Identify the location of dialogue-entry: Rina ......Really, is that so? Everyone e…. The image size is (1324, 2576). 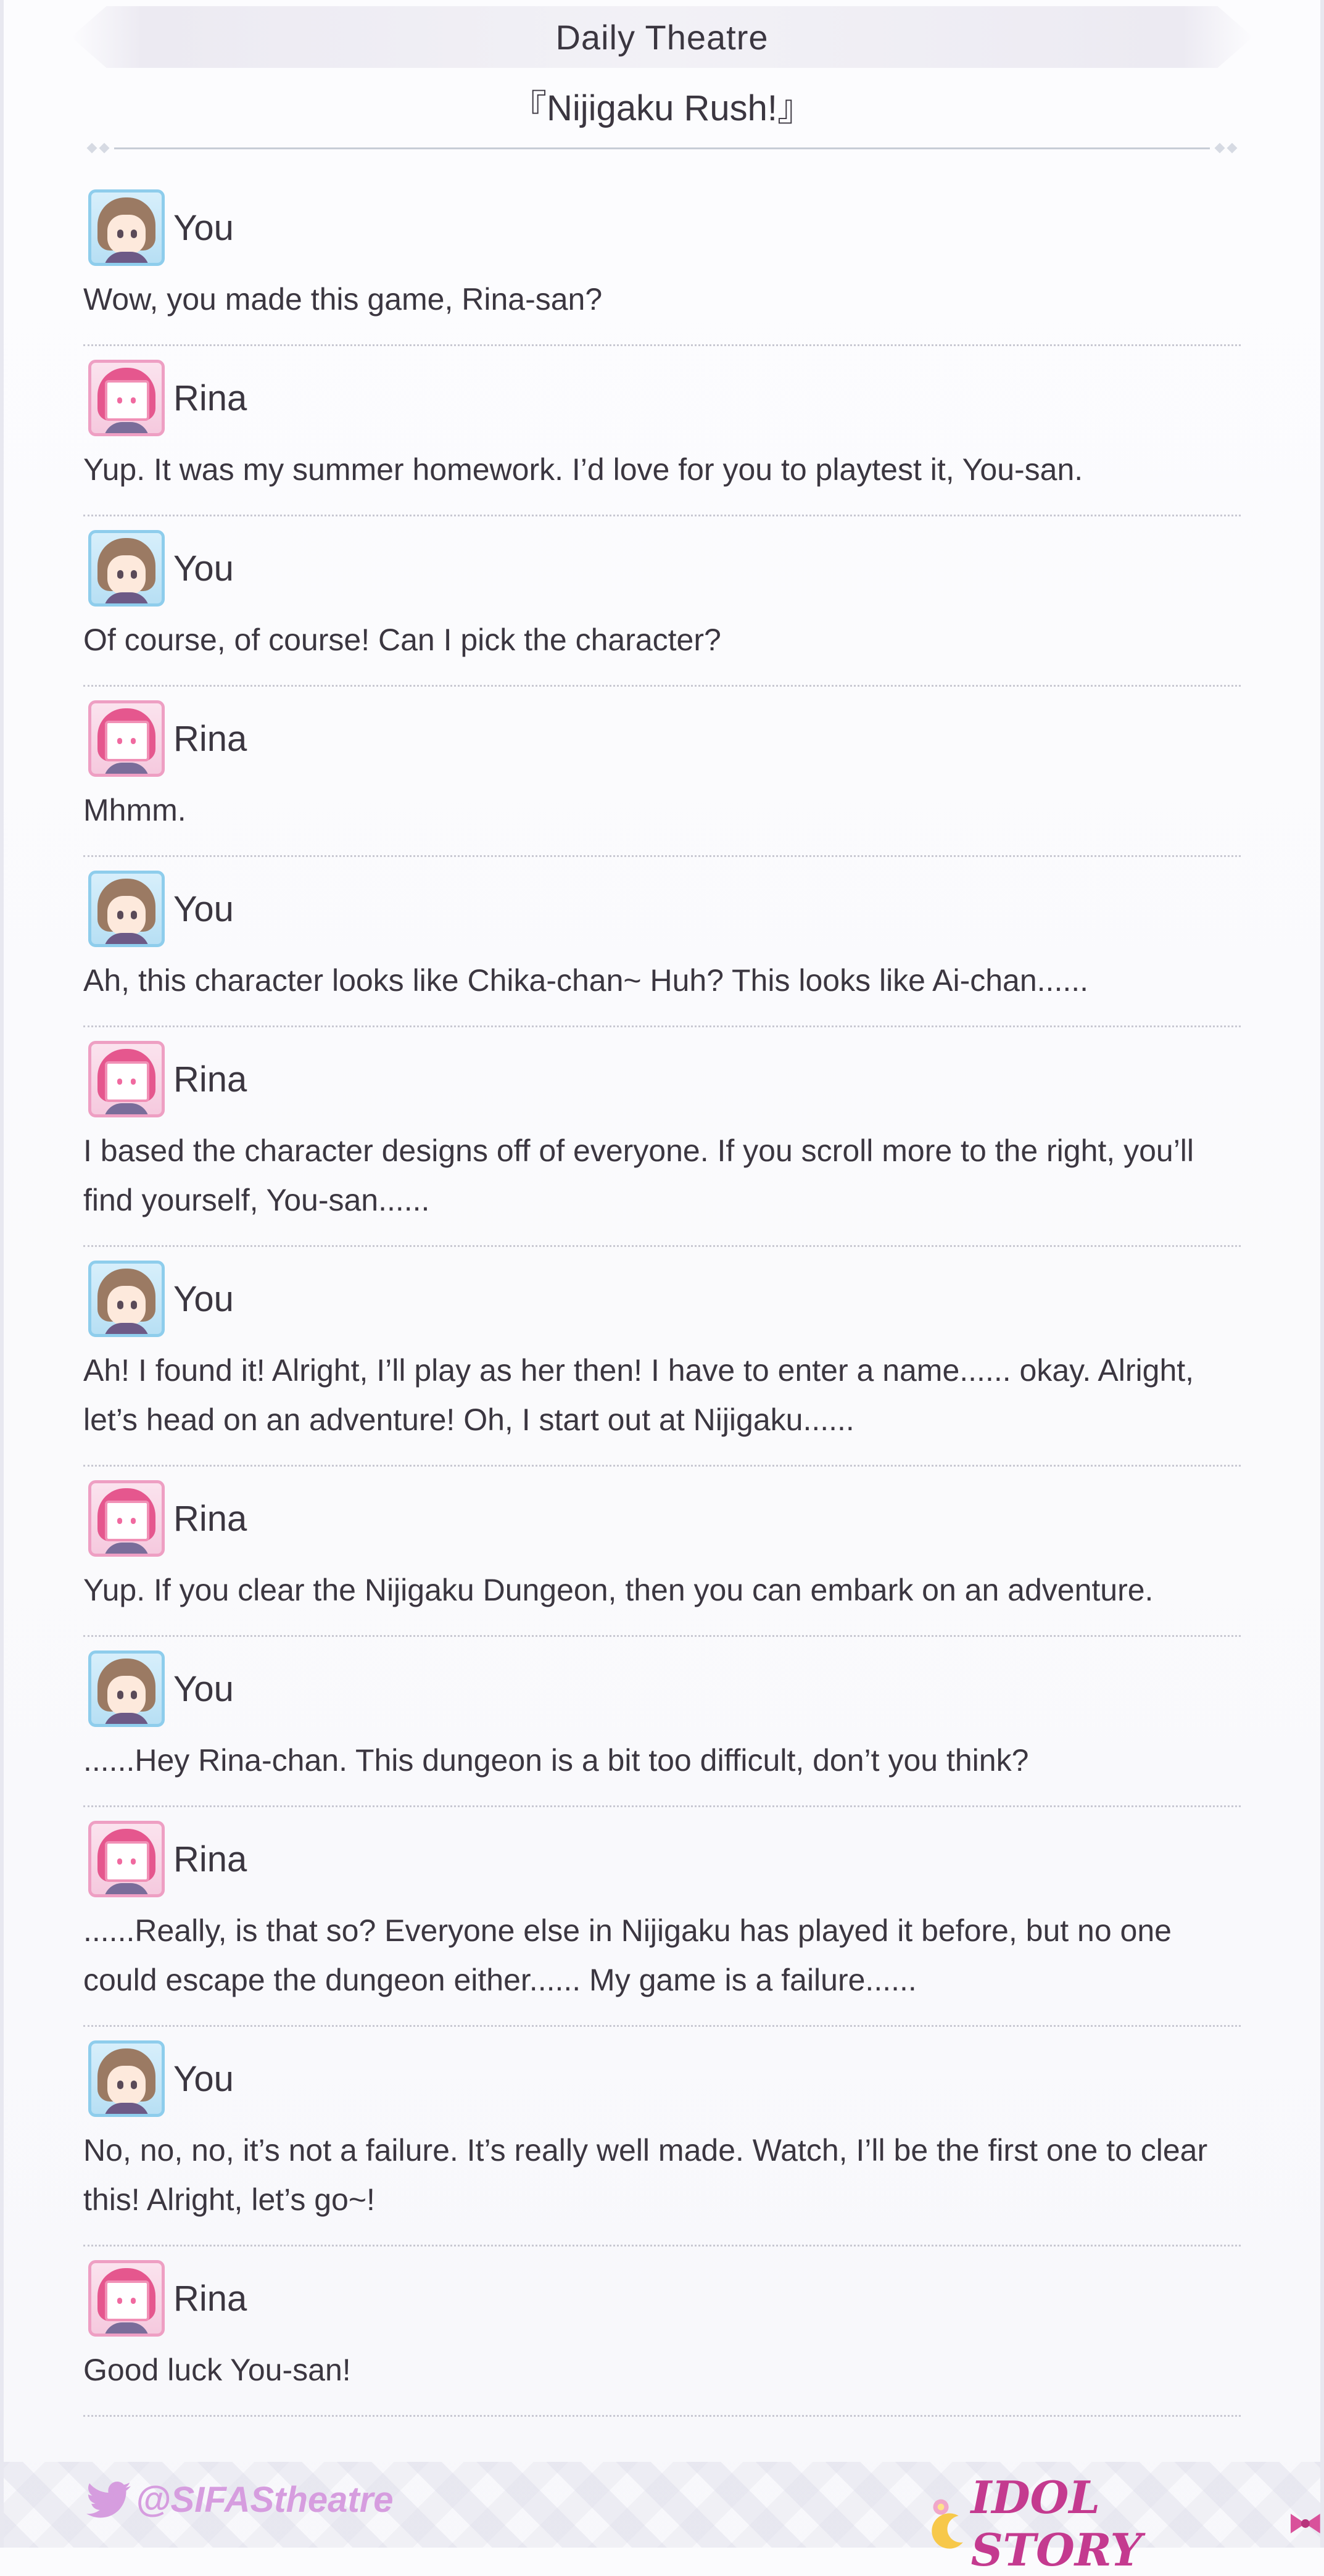
(662, 1917).